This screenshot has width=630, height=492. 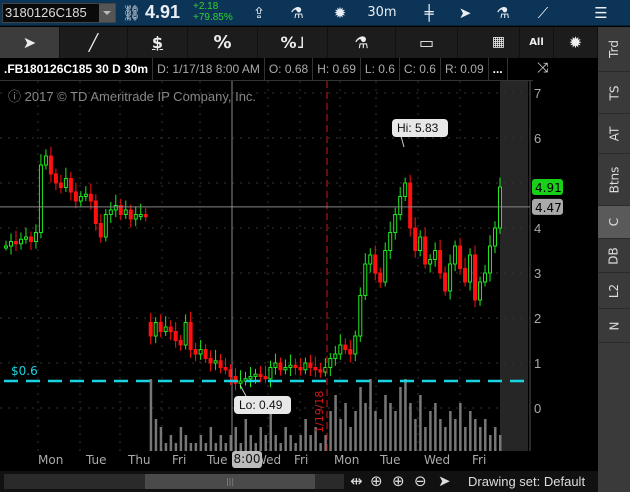 What do you see at coordinates (94, 42) in the screenshot?
I see `trendline-tool-icon: ╱` at bounding box center [94, 42].